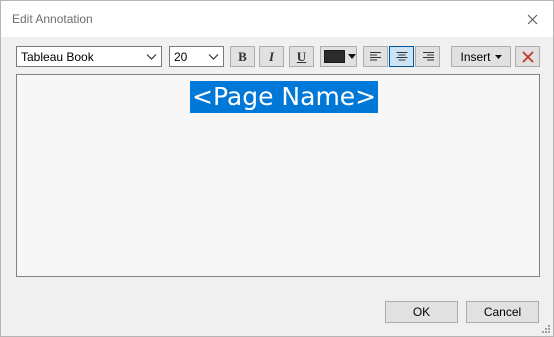  I want to click on align-right-icon, so click(428, 56).